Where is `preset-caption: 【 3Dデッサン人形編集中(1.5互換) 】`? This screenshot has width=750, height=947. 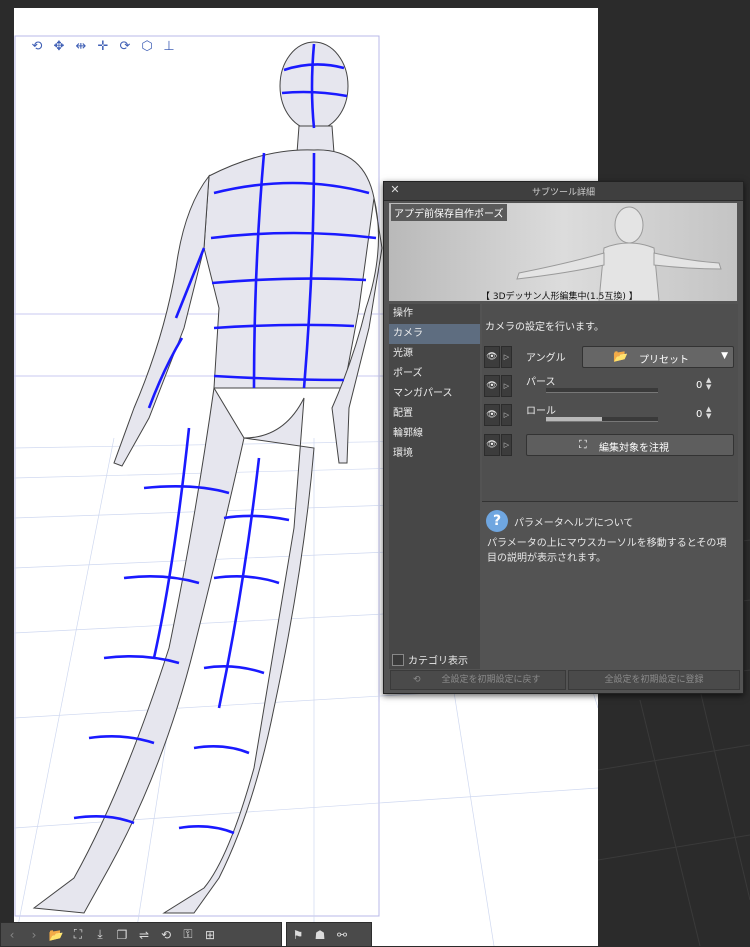 preset-caption: 【 3Dデッサン人形編集中(1.5互換) 】 is located at coordinates (559, 296).